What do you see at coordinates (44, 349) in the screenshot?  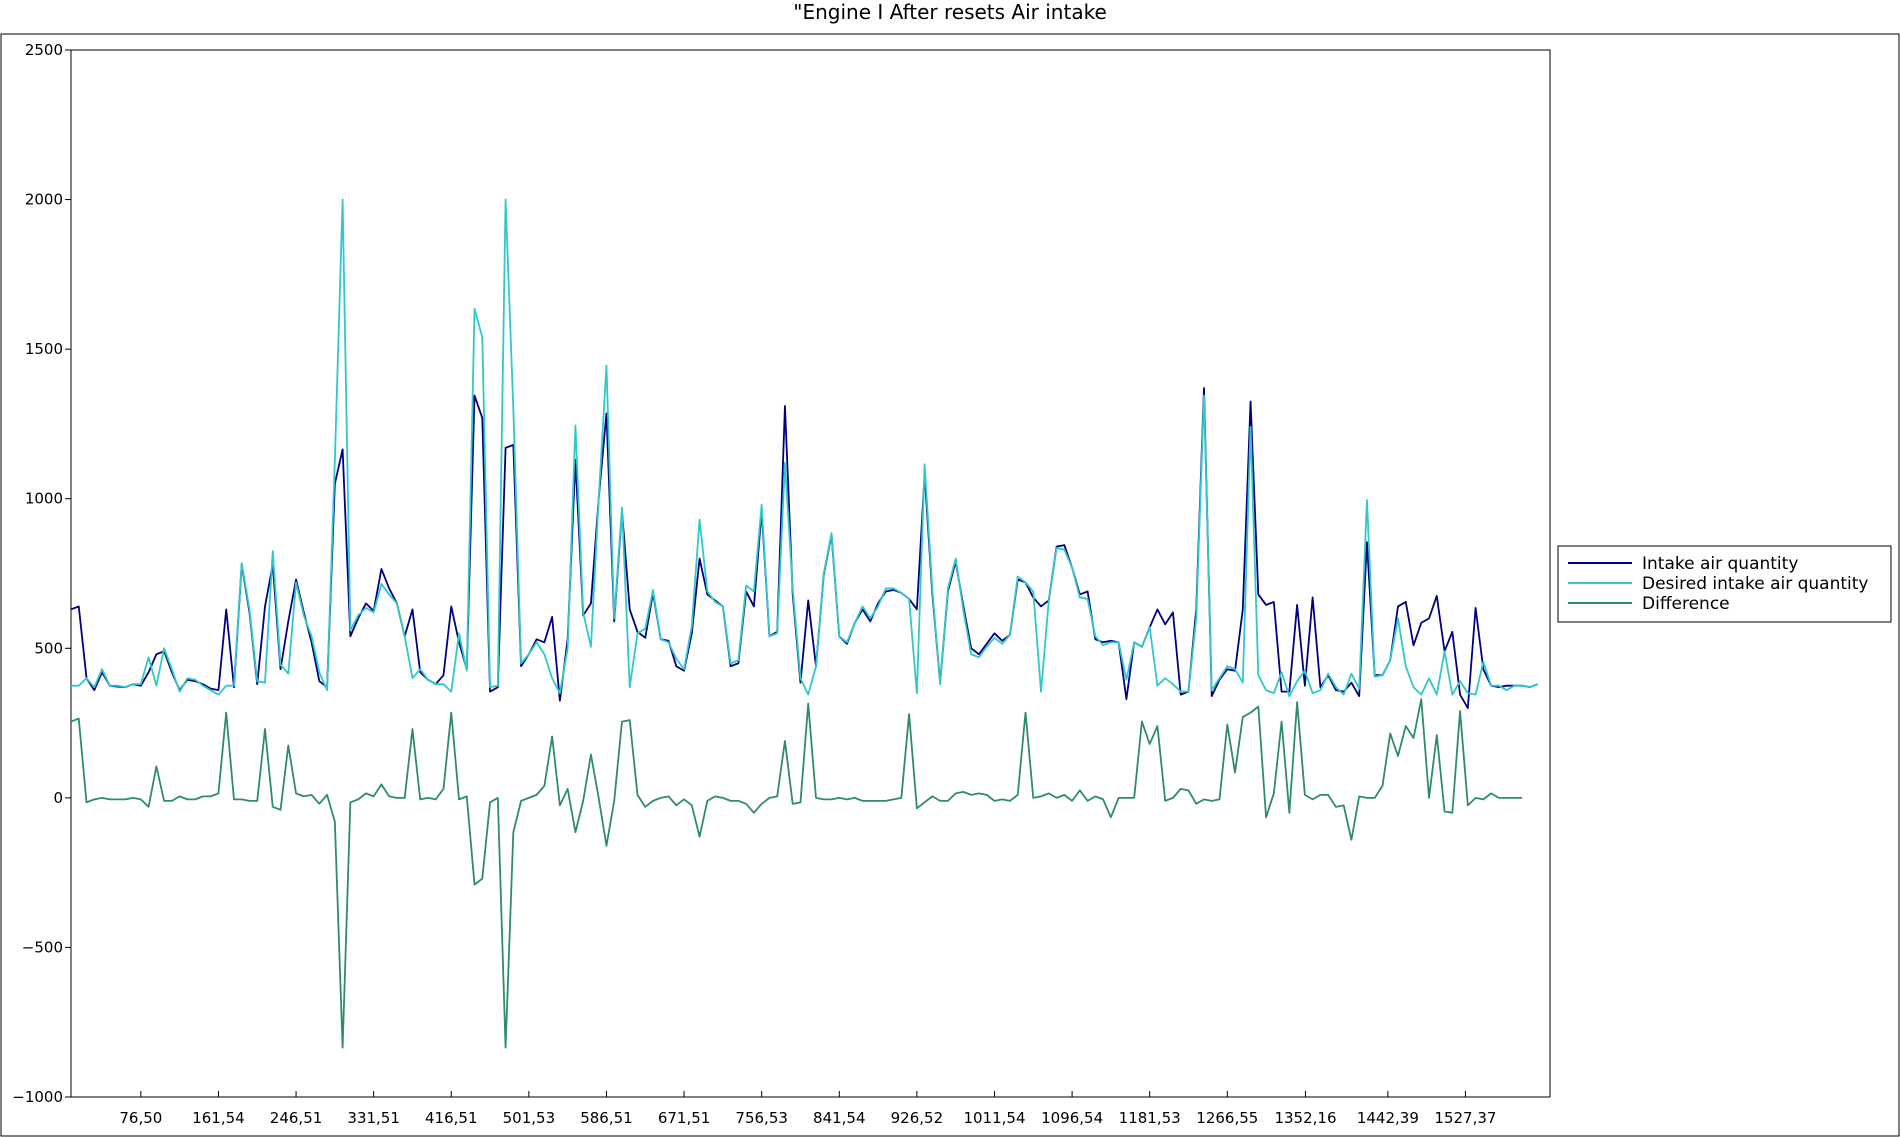 I see `y-tick-label: 1500` at bounding box center [44, 349].